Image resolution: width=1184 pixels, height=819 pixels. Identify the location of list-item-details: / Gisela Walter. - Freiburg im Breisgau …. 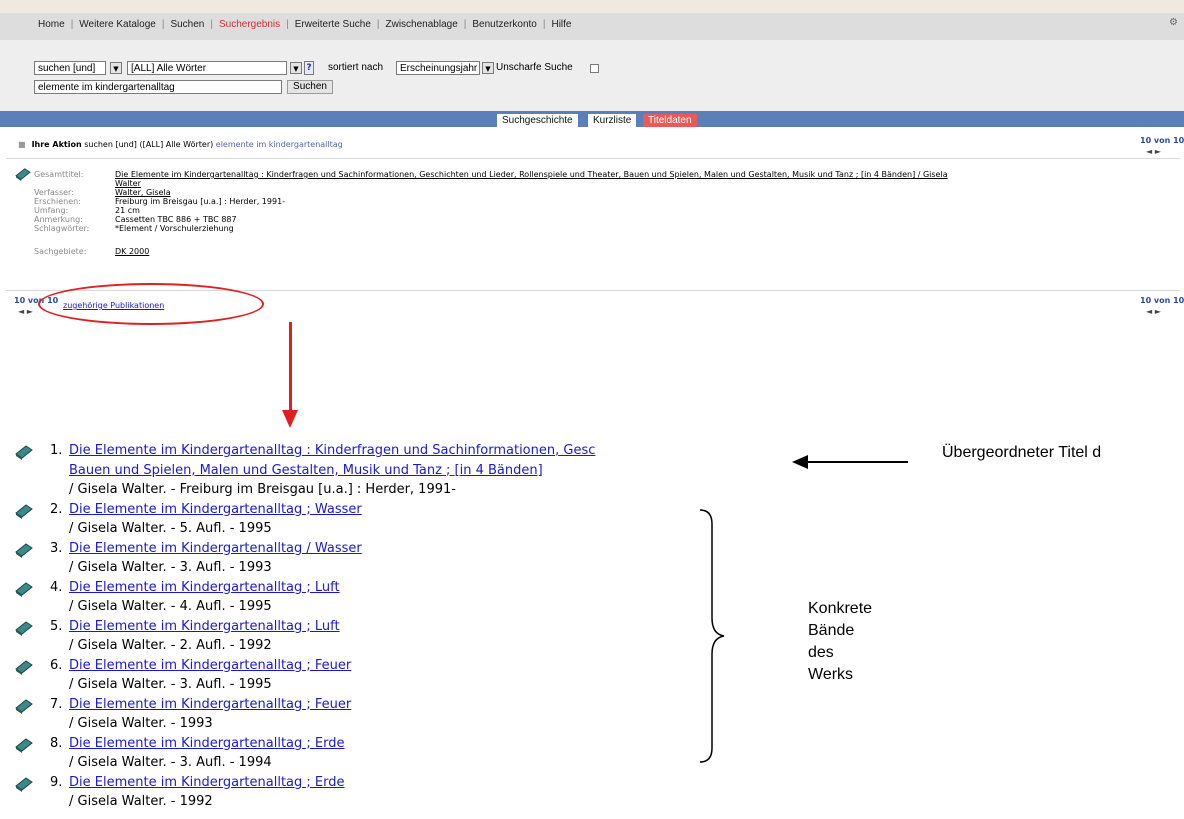
(262, 489).